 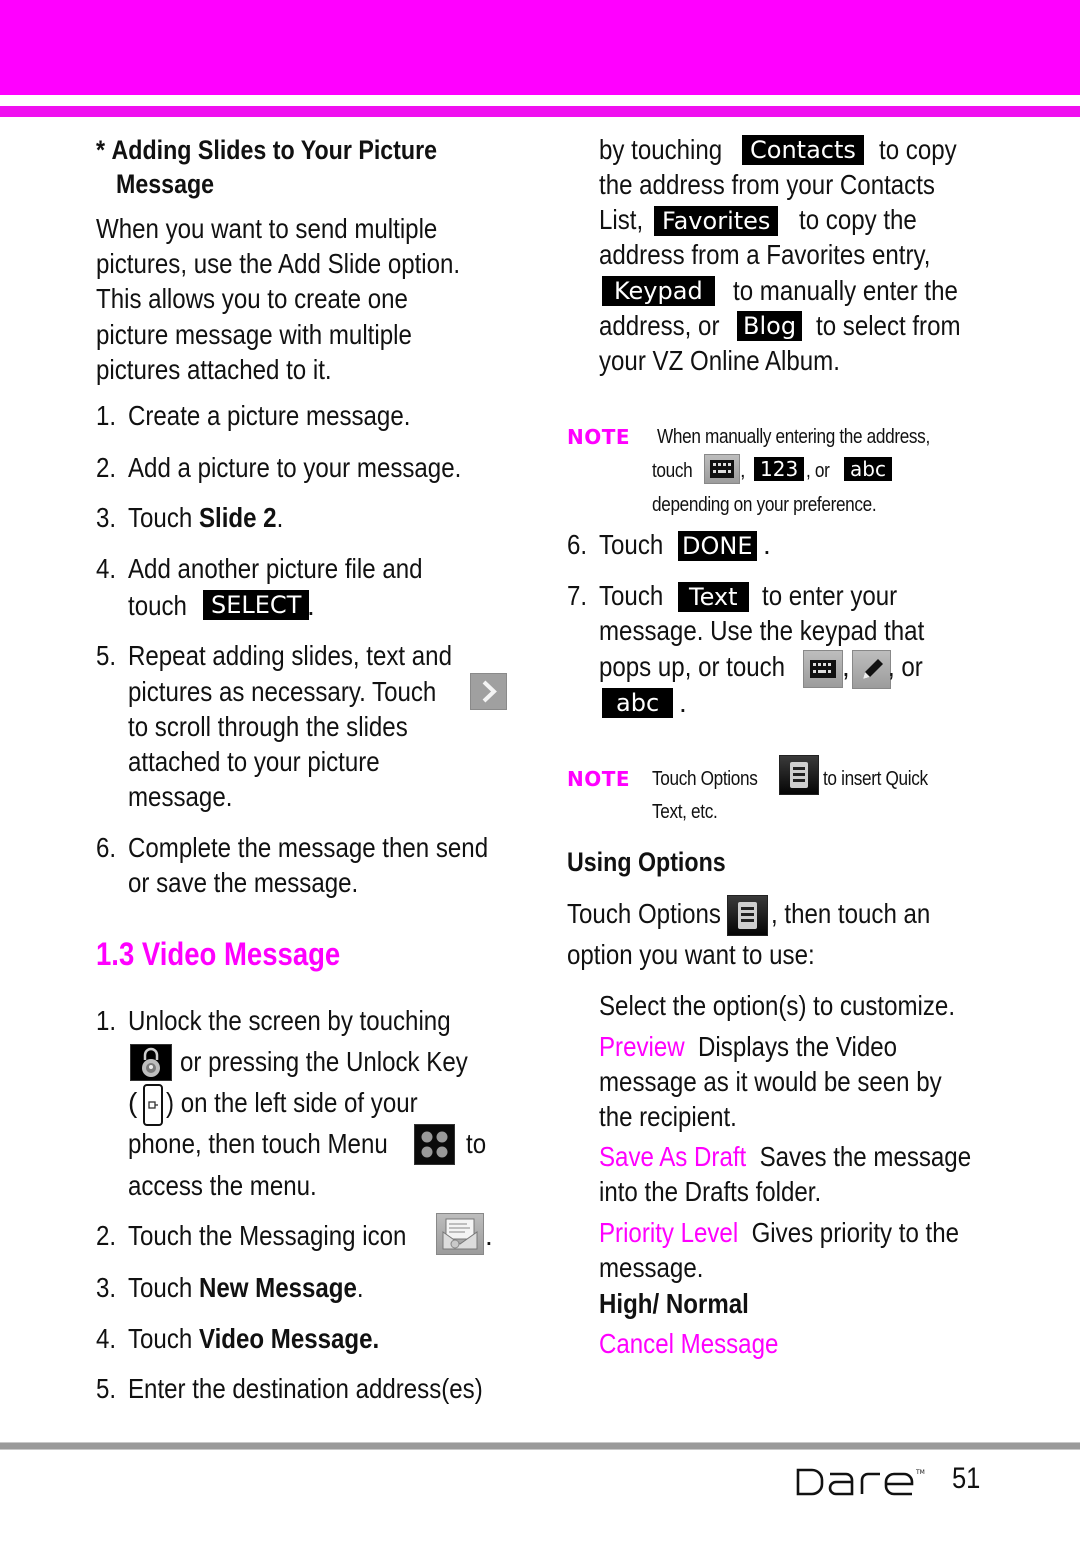 What do you see at coordinates (668, 1116) in the screenshot?
I see `option-desc: the recipient.` at bounding box center [668, 1116].